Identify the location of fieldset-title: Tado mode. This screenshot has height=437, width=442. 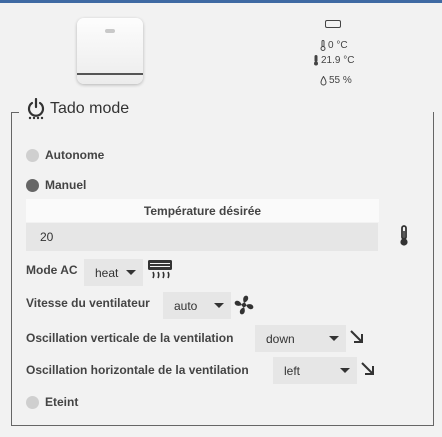
(90, 108).